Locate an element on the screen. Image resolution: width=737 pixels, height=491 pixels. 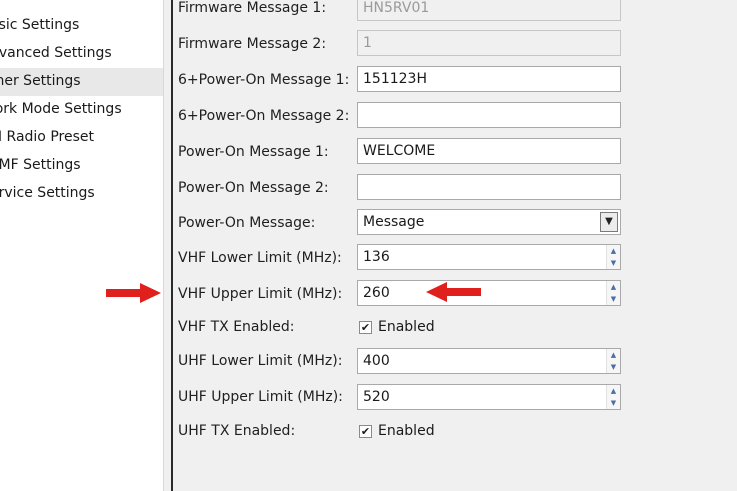
sidebar-item-service-settings: ervice Settings is located at coordinates (81, 194).